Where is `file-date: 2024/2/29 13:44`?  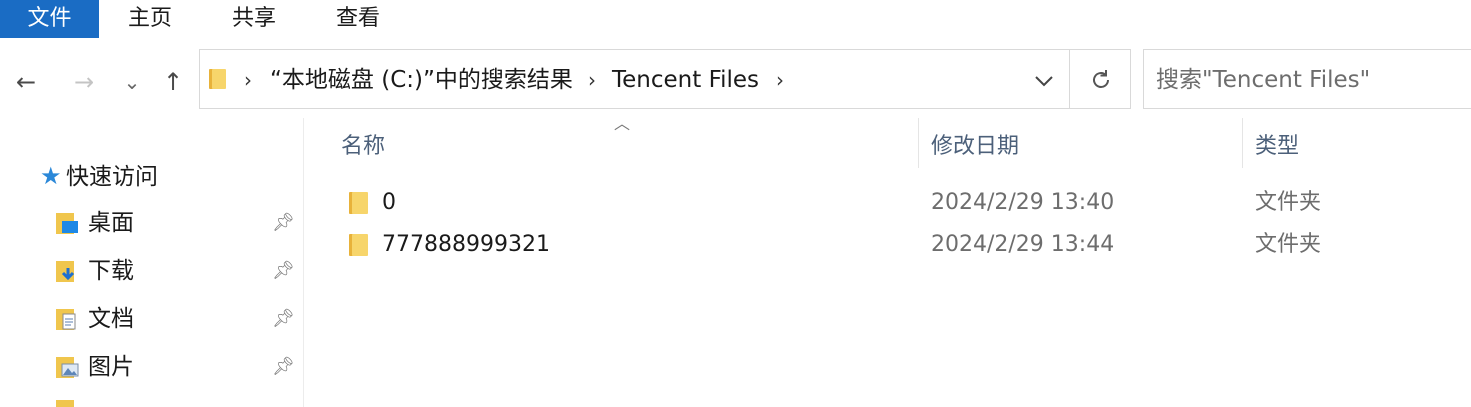 file-date: 2024/2/29 13:44 is located at coordinates (1023, 244).